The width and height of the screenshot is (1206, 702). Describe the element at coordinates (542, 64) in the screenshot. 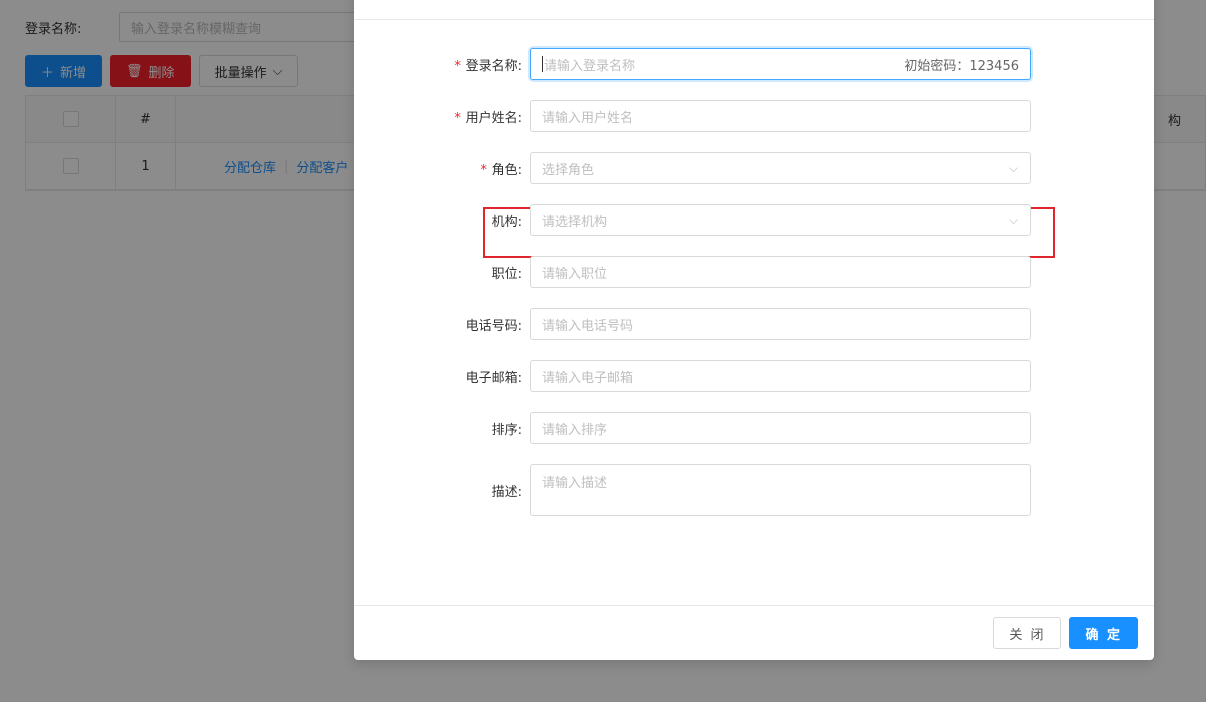

I see `text-cursor` at that location.